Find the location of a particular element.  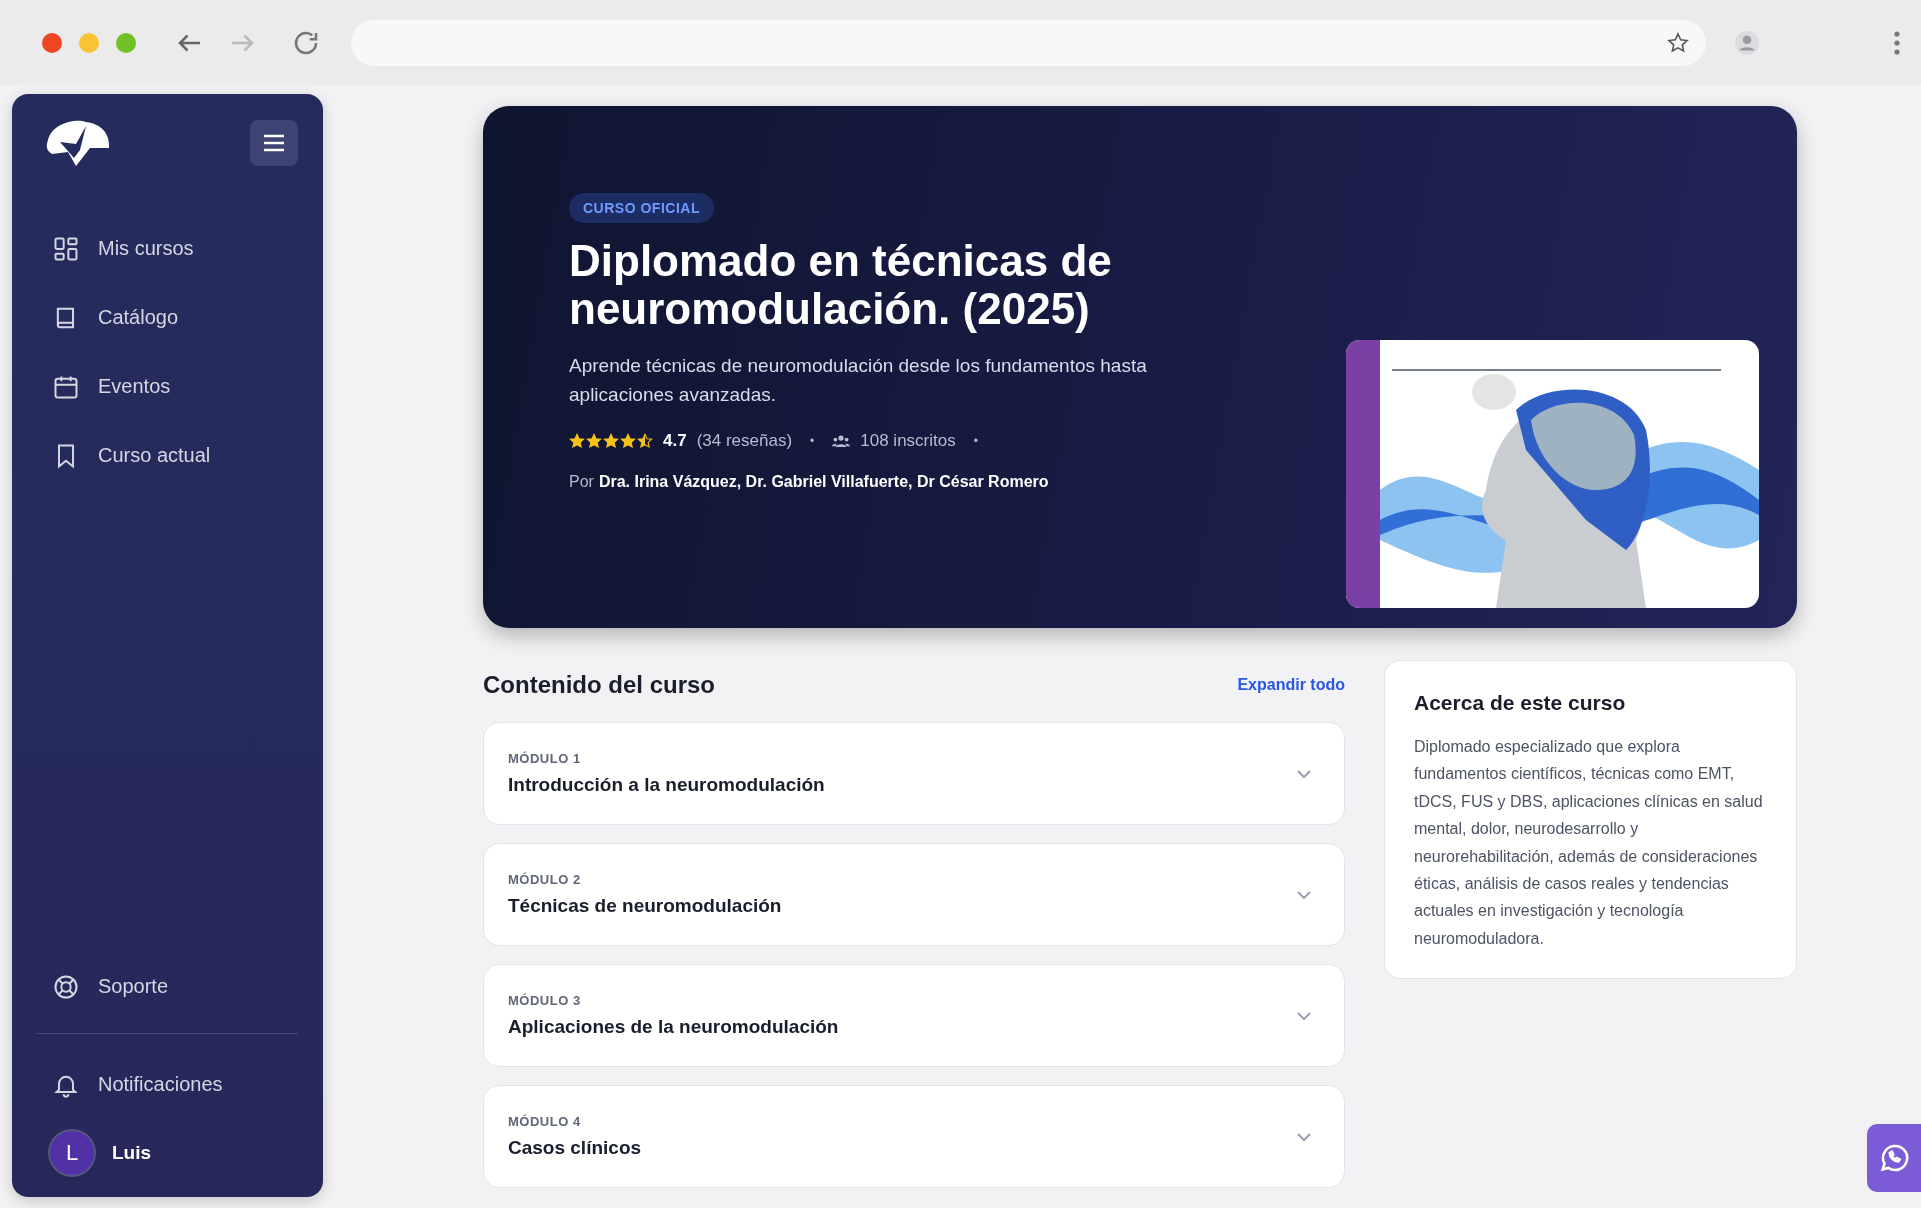

star-outline-icon is located at coordinates (1678, 42).